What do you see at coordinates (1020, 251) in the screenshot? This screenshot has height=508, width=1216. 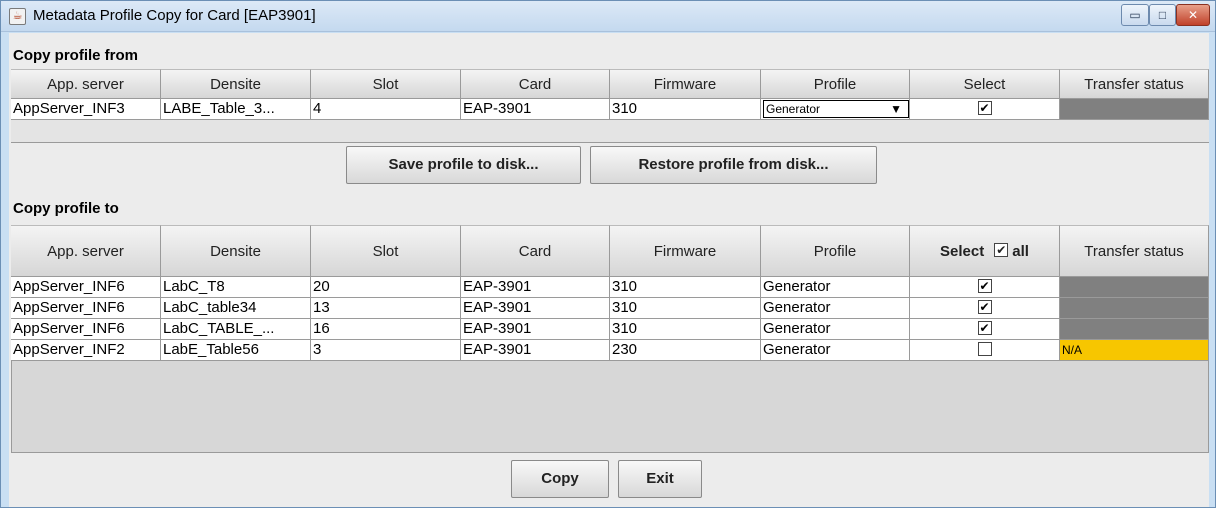 I see `select-all-label: all` at bounding box center [1020, 251].